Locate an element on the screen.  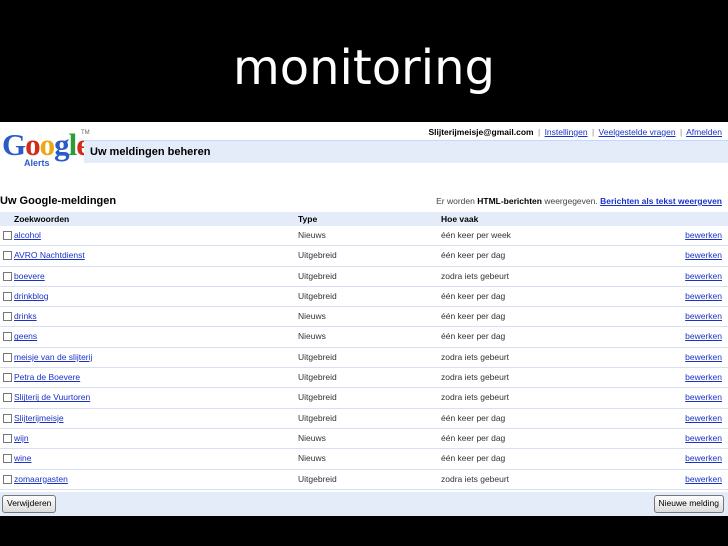
alert-keyword-link: alcohol is located at coordinates (27, 235).